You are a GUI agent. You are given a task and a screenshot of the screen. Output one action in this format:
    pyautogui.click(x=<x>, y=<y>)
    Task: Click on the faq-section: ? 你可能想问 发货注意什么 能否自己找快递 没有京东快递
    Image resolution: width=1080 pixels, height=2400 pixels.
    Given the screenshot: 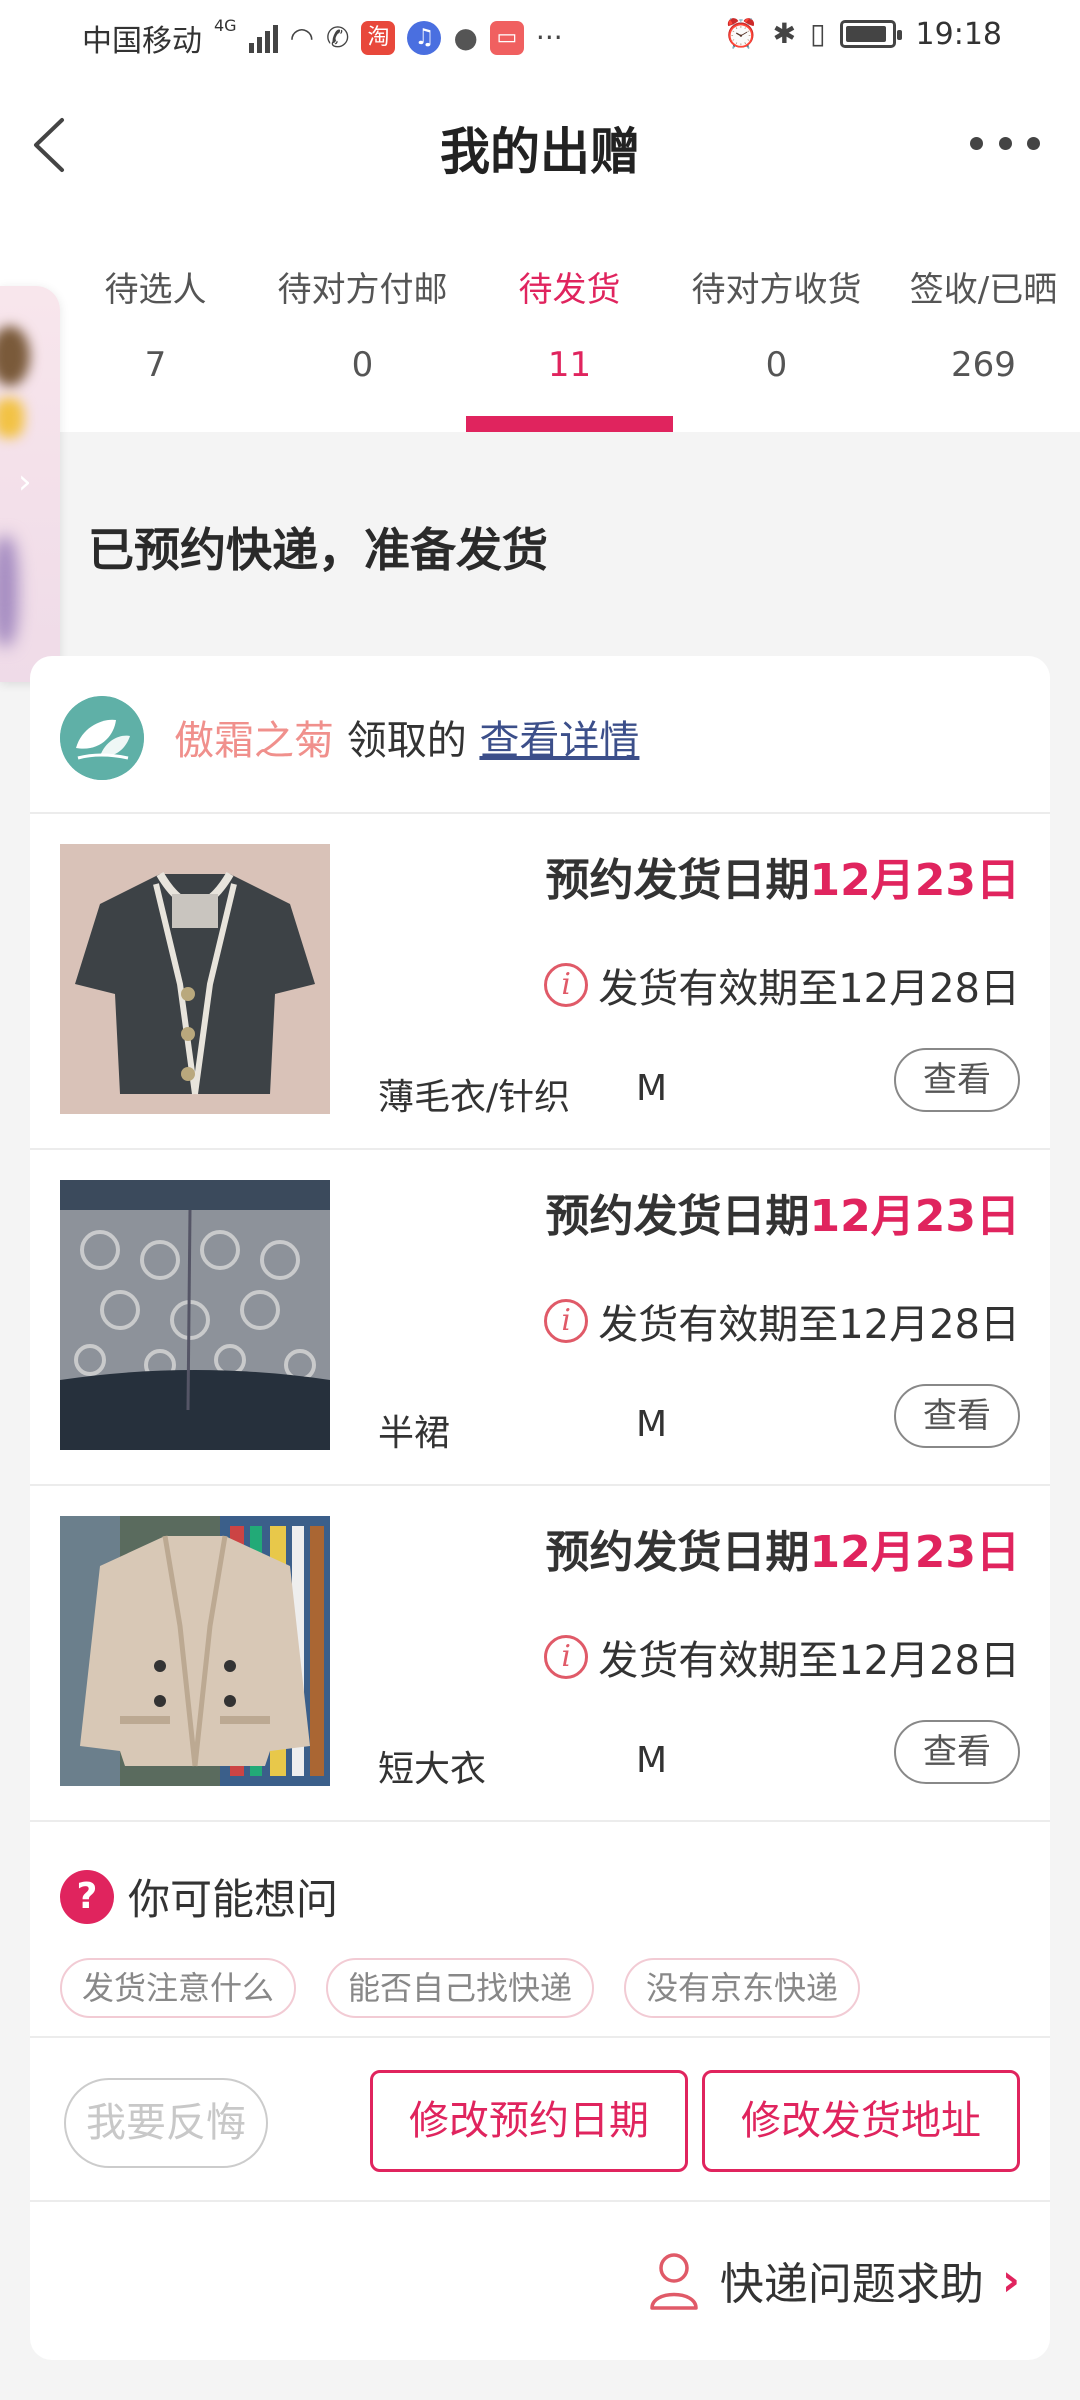 What is the action you would take?
    pyautogui.click(x=540, y=1930)
    